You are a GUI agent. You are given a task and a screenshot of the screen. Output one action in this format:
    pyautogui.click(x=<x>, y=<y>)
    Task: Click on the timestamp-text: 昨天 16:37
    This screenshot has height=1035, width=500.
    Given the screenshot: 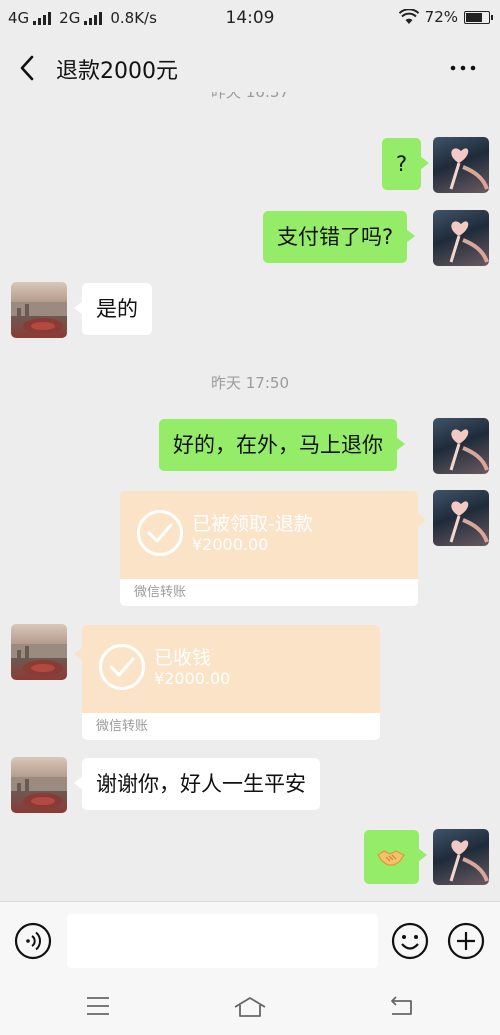 What is the action you would take?
    pyautogui.click(x=250, y=96)
    